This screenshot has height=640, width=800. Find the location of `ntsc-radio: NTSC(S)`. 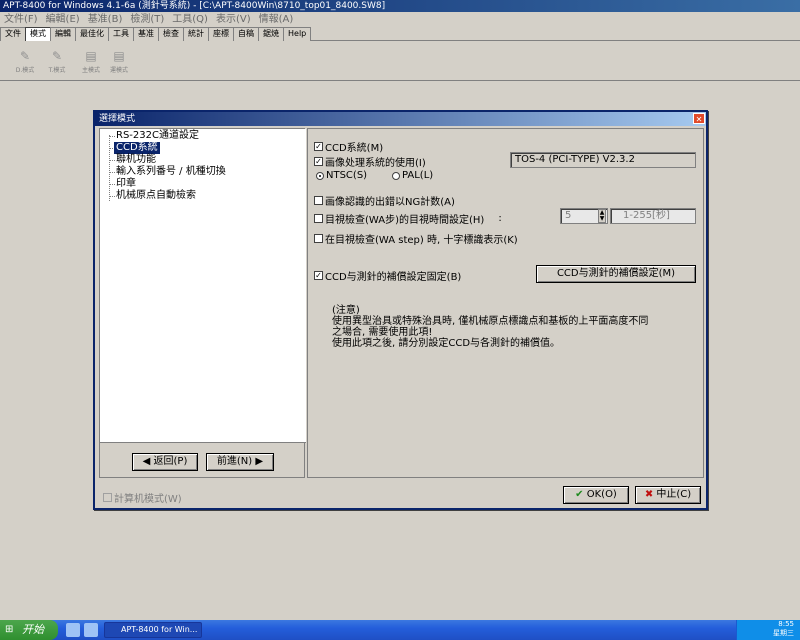

ntsc-radio: NTSC(S) is located at coordinates (341, 175).